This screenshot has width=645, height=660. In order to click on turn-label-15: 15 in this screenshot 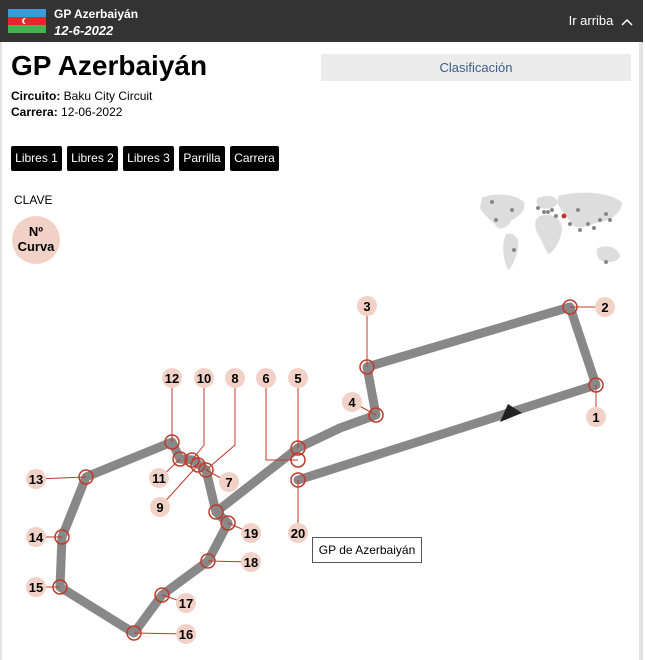, I will do `click(36, 587)`.